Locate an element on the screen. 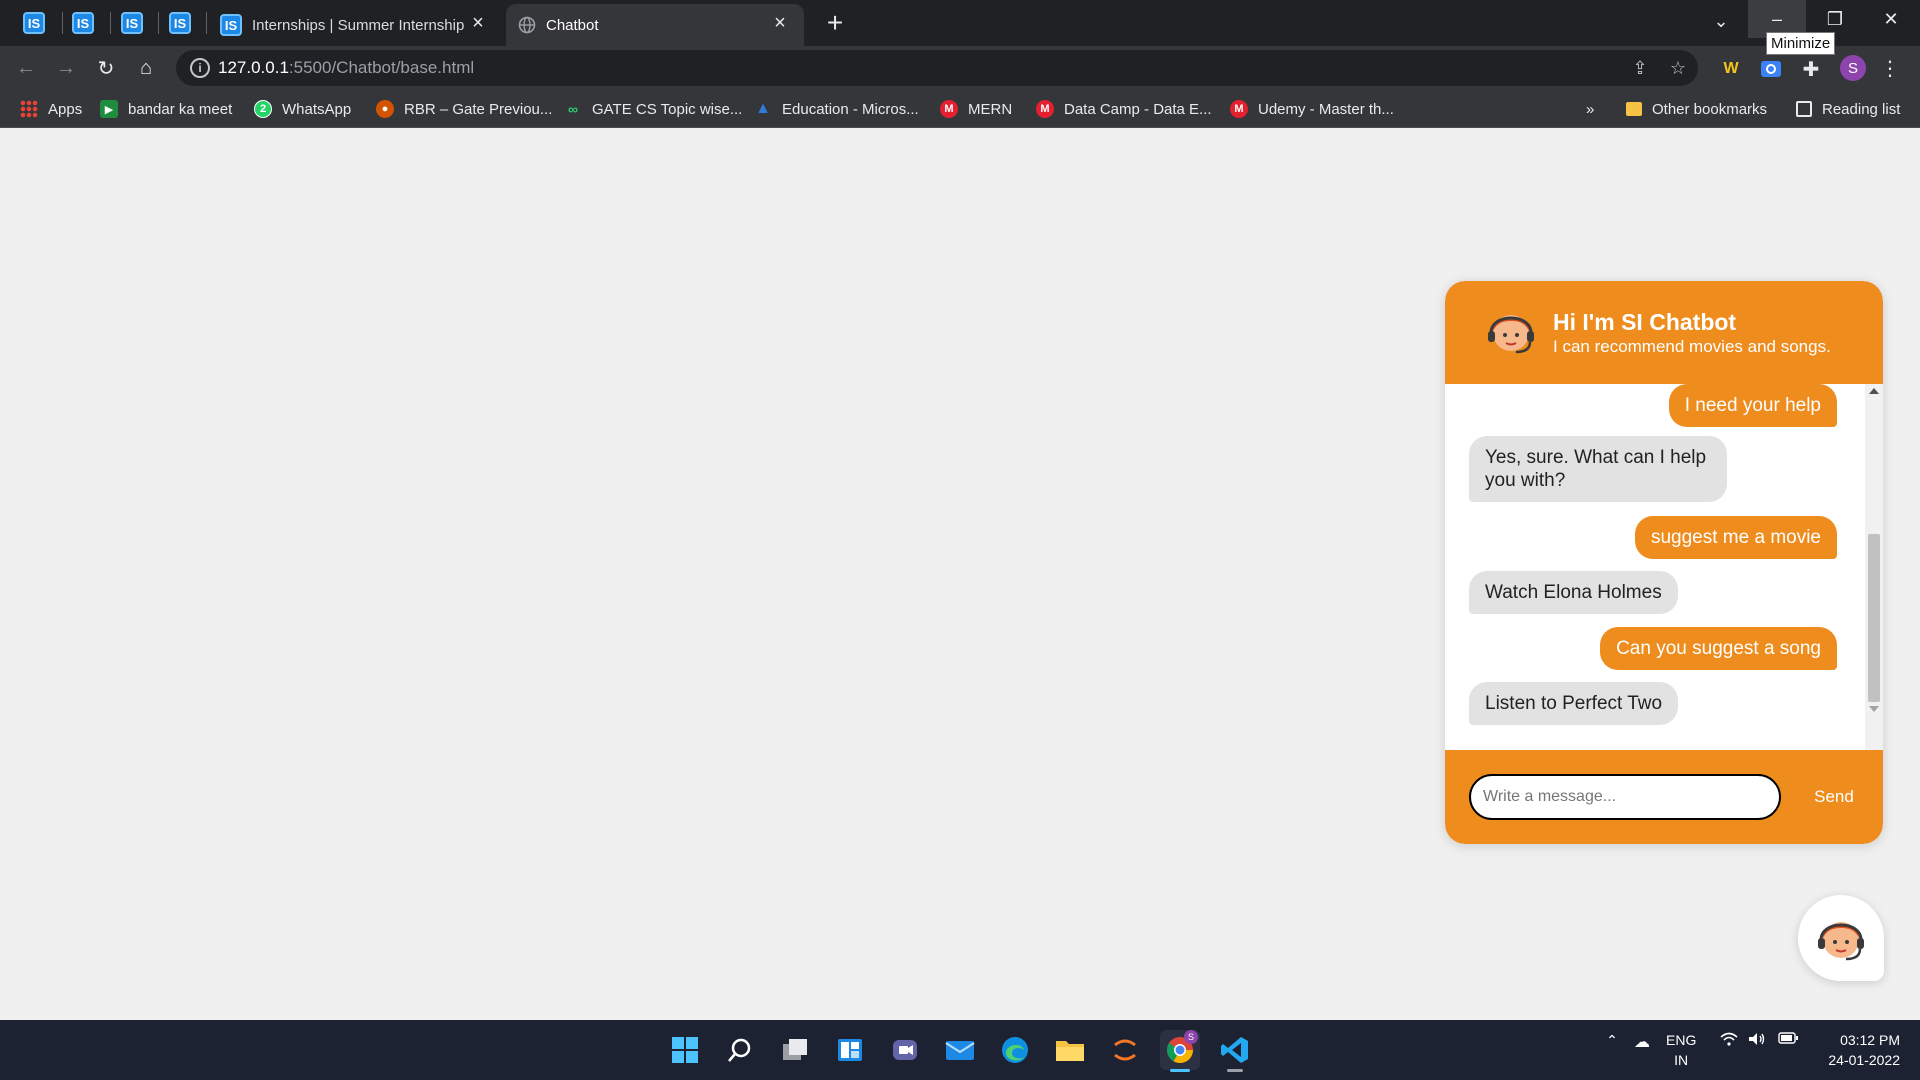 The height and width of the screenshot is (1080, 1920). vscode-icon is located at coordinates (1234, 1050).